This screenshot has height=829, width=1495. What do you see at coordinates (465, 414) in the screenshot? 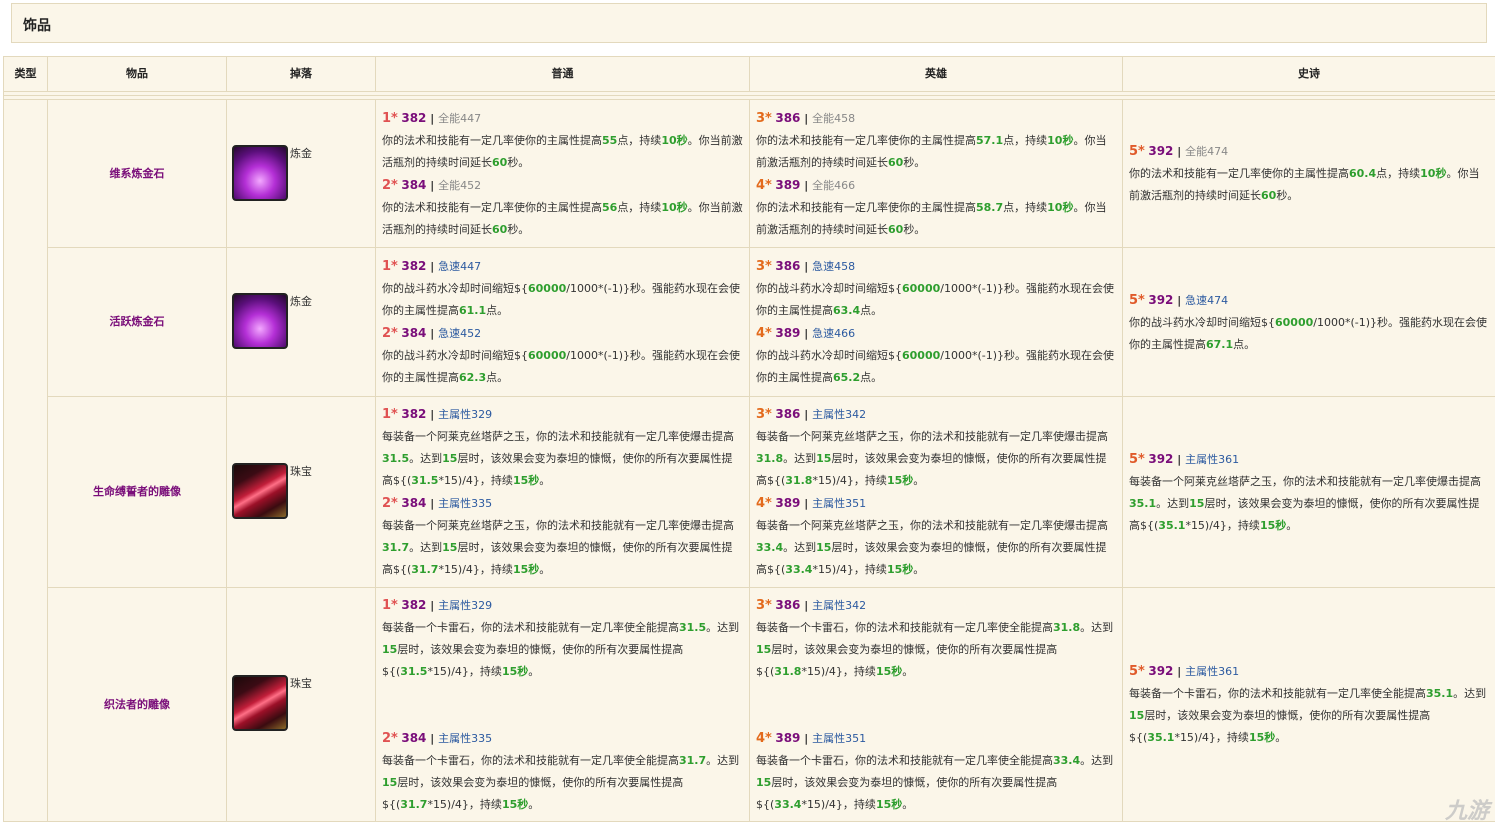
I see `stat-value: 主属性329` at bounding box center [465, 414].